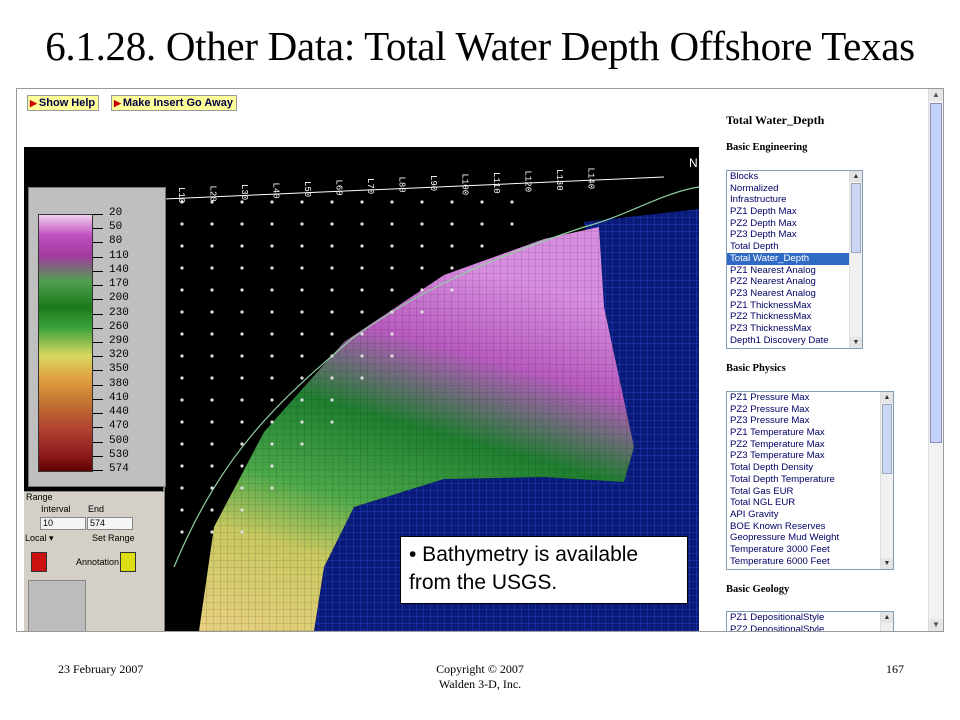 The width and height of the screenshot is (960, 720). I want to click on list-item: Total Gas EUR, so click(803, 492).